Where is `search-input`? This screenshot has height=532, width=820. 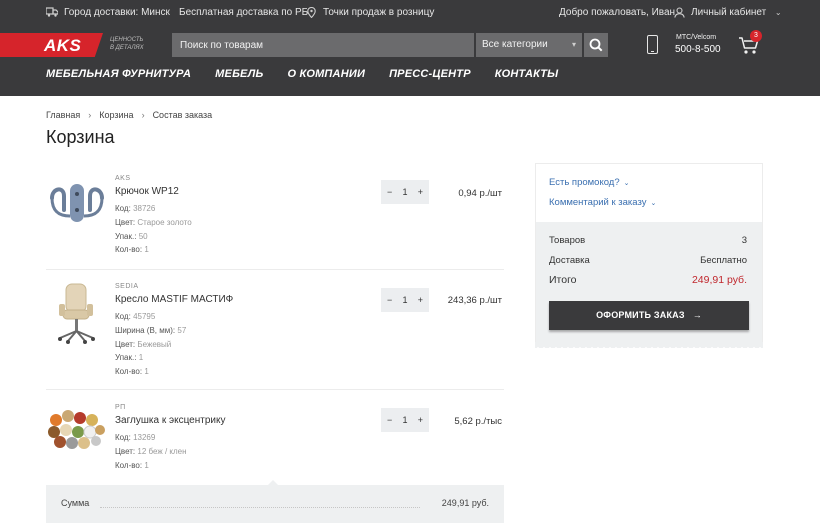 search-input is located at coordinates (323, 45).